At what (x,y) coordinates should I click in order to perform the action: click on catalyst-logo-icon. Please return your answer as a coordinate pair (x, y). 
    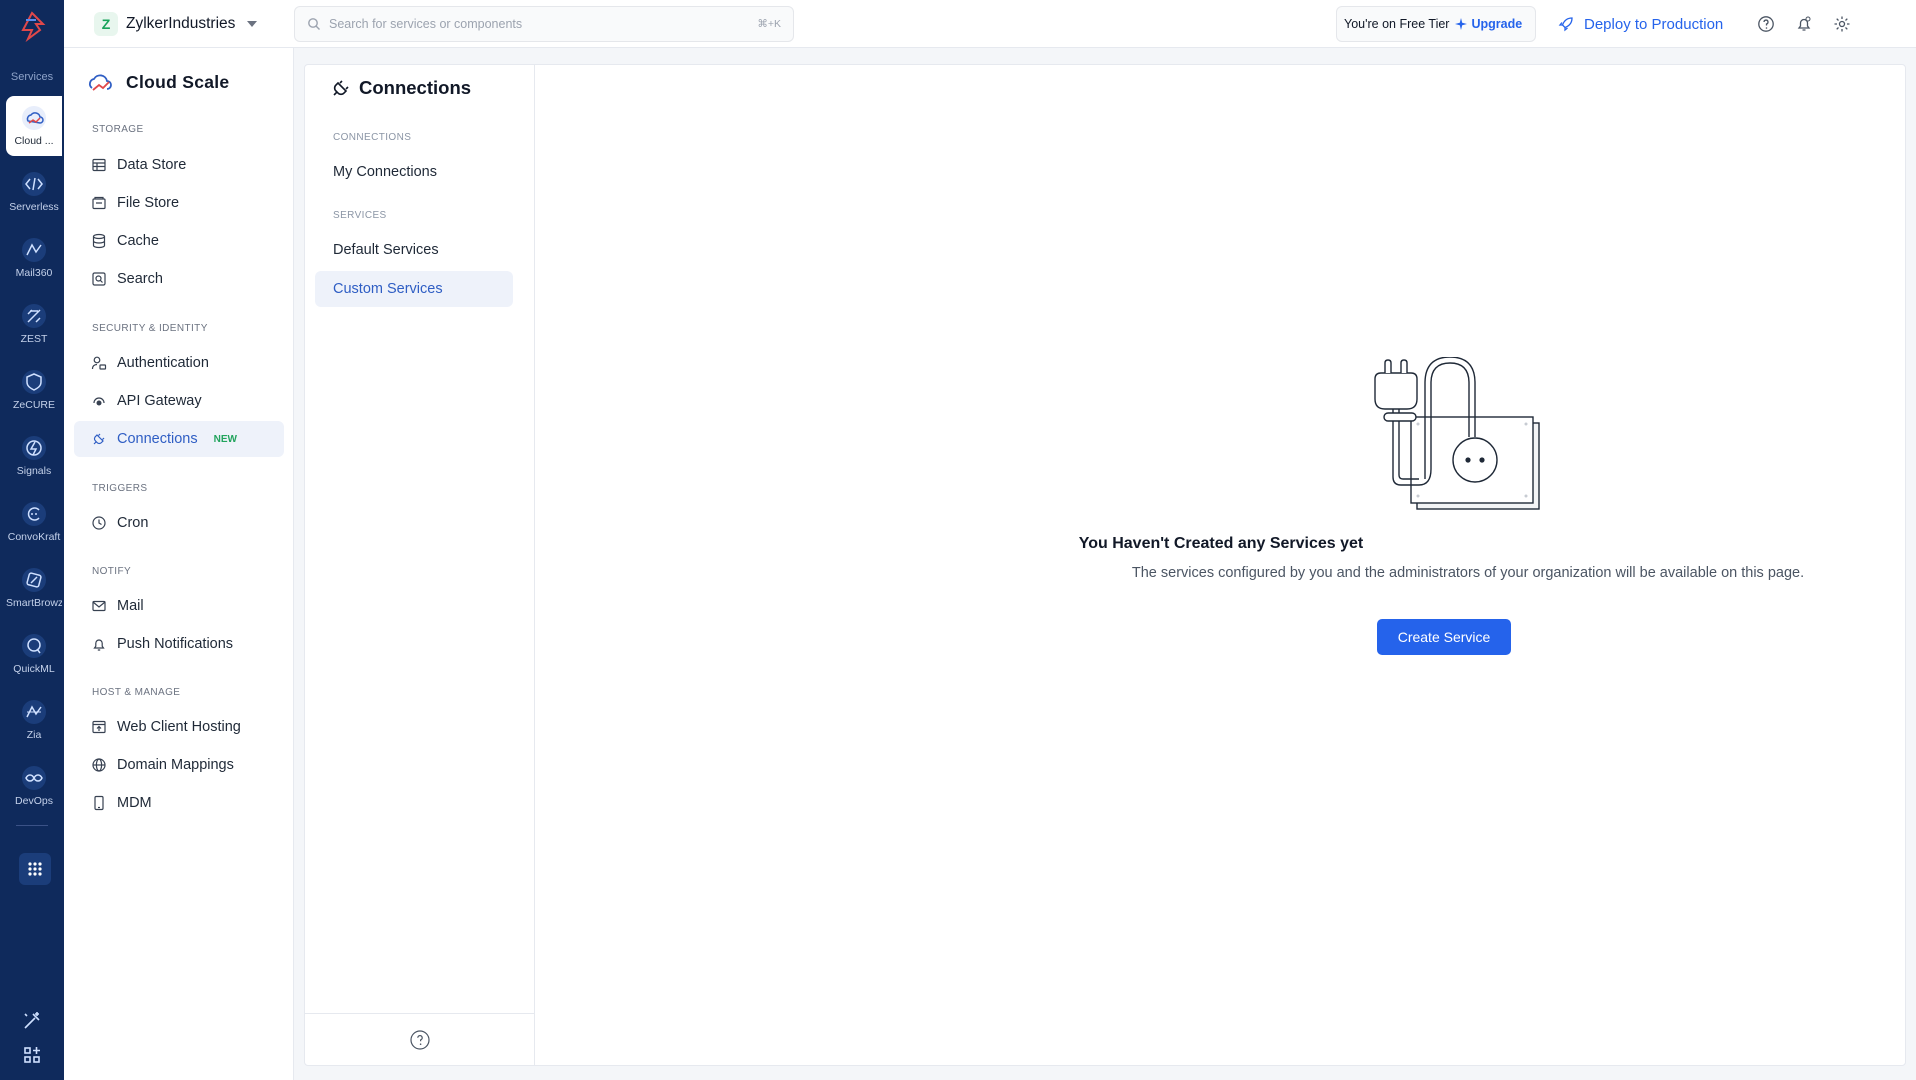
    Looking at the image, I should click on (32, 26).